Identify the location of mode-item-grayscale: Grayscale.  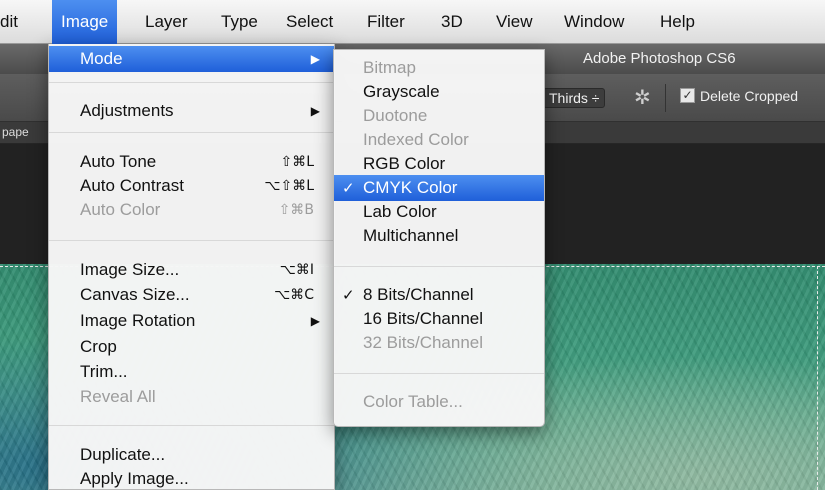
(439, 92).